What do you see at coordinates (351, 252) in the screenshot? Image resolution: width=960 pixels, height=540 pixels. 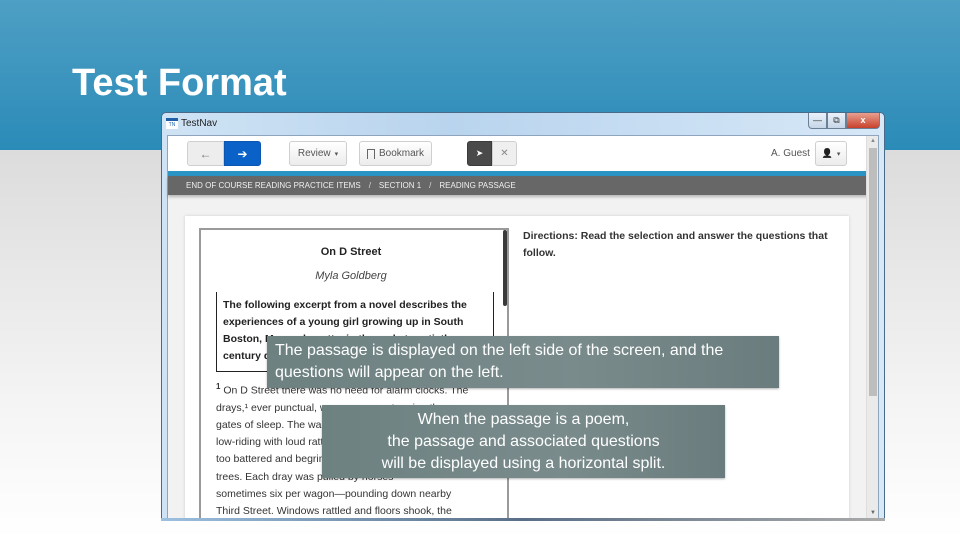 I see `passage-title: On D Street` at bounding box center [351, 252].